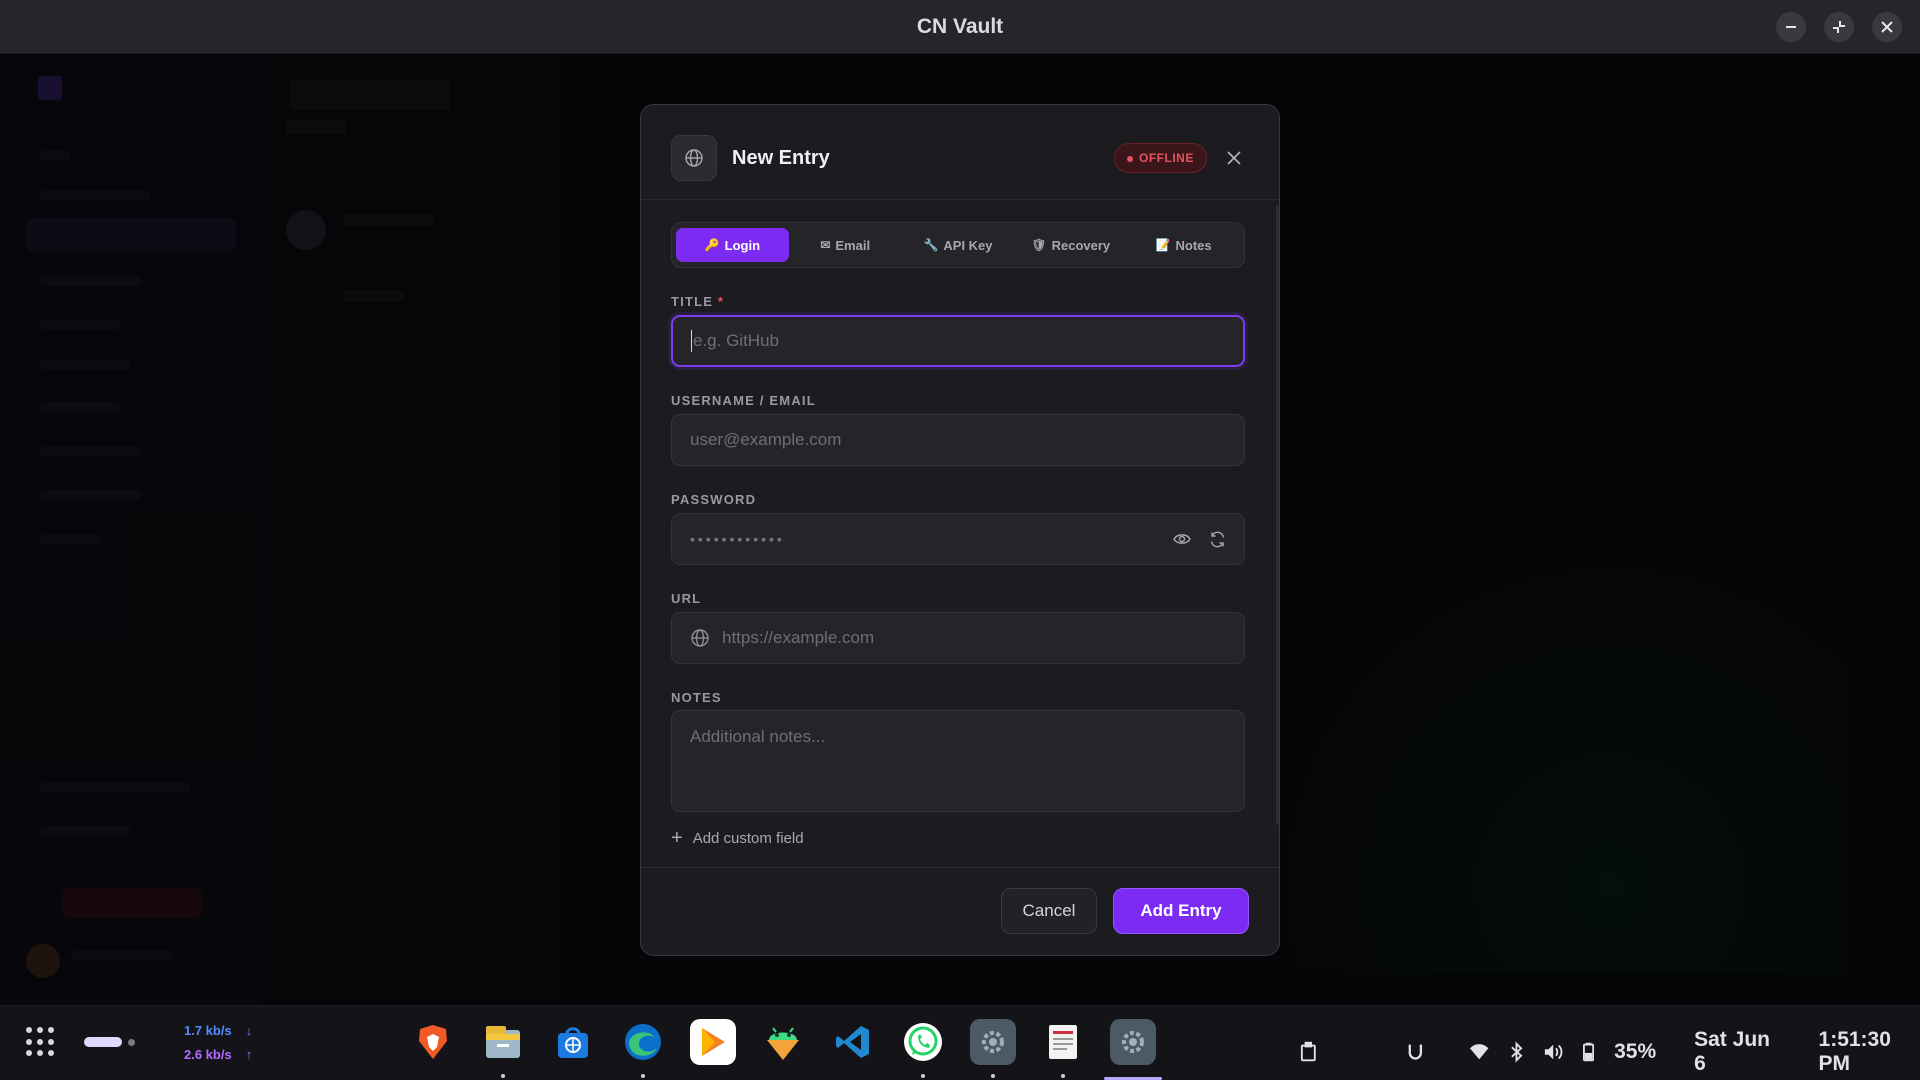 Image resolution: width=1920 pixels, height=1080 pixels. Describe the element at coordinates (721, 301) in the screenshot. I see `required-mark: *` at that location.